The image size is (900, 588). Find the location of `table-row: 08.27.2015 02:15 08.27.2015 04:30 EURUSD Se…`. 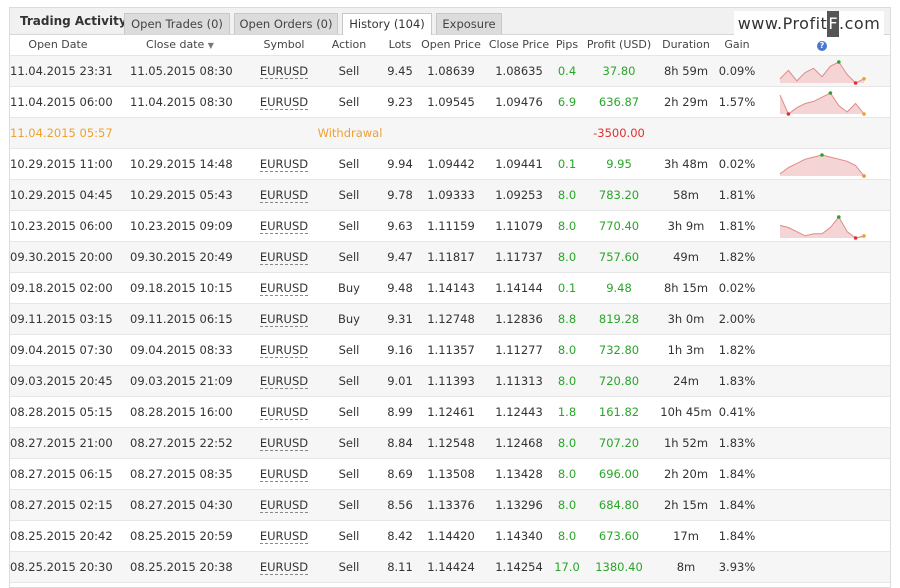

table-row: 08.27.2015 02:15 08.27.2015 04:30 EURUSD Se… is located at coordinates (450, 505).